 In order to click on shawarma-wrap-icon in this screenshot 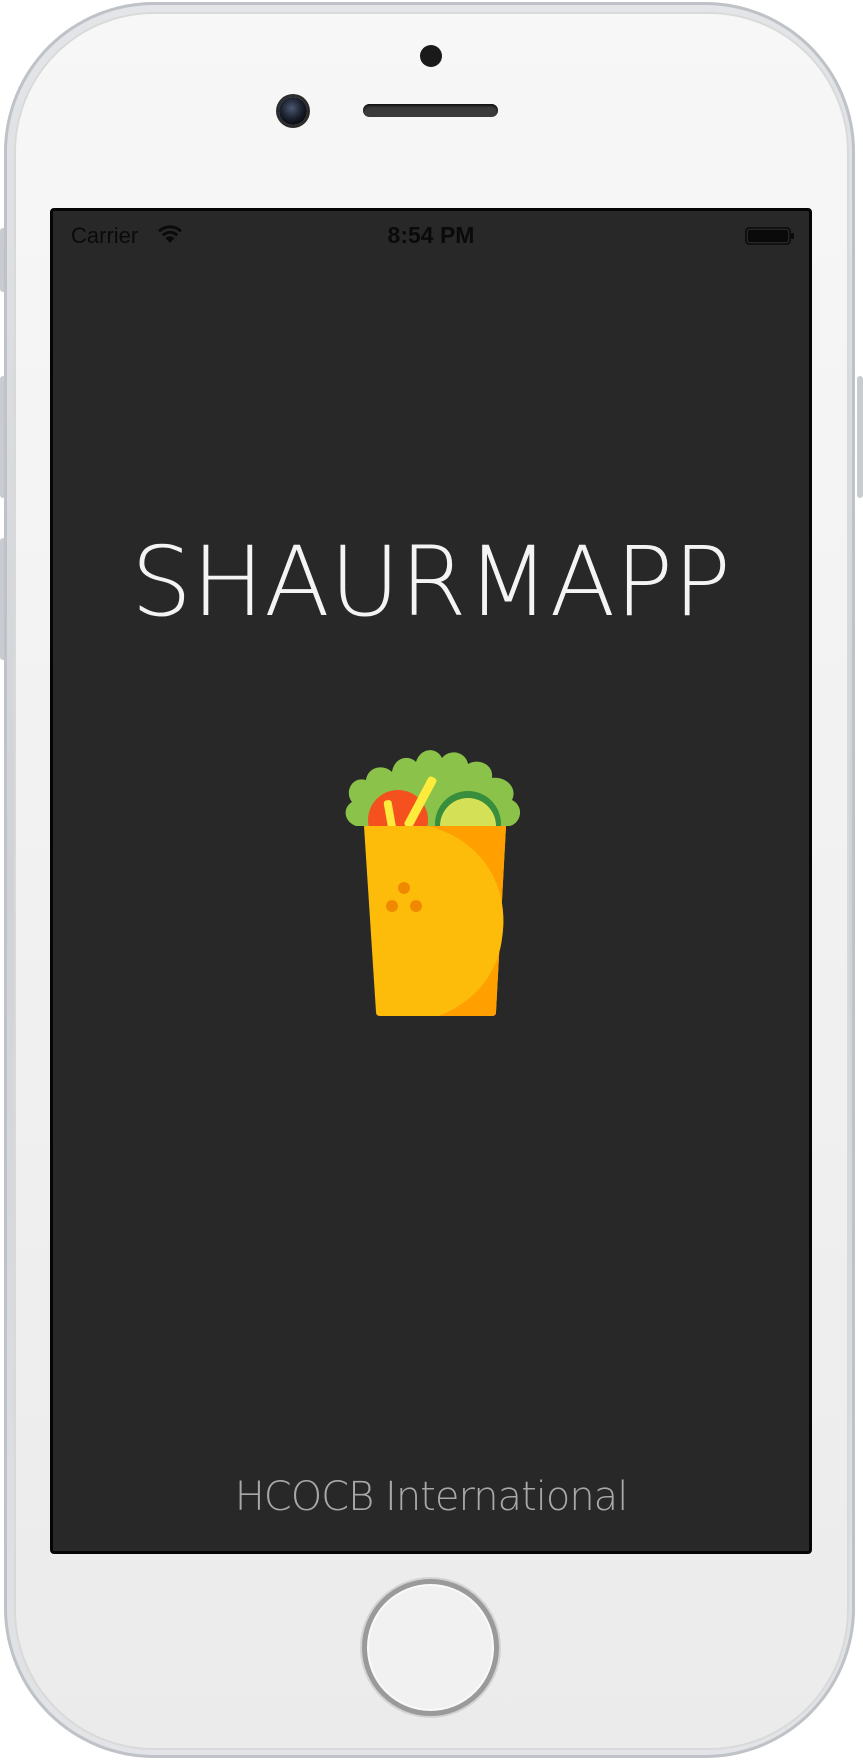, I will do `click(433, 883)`.